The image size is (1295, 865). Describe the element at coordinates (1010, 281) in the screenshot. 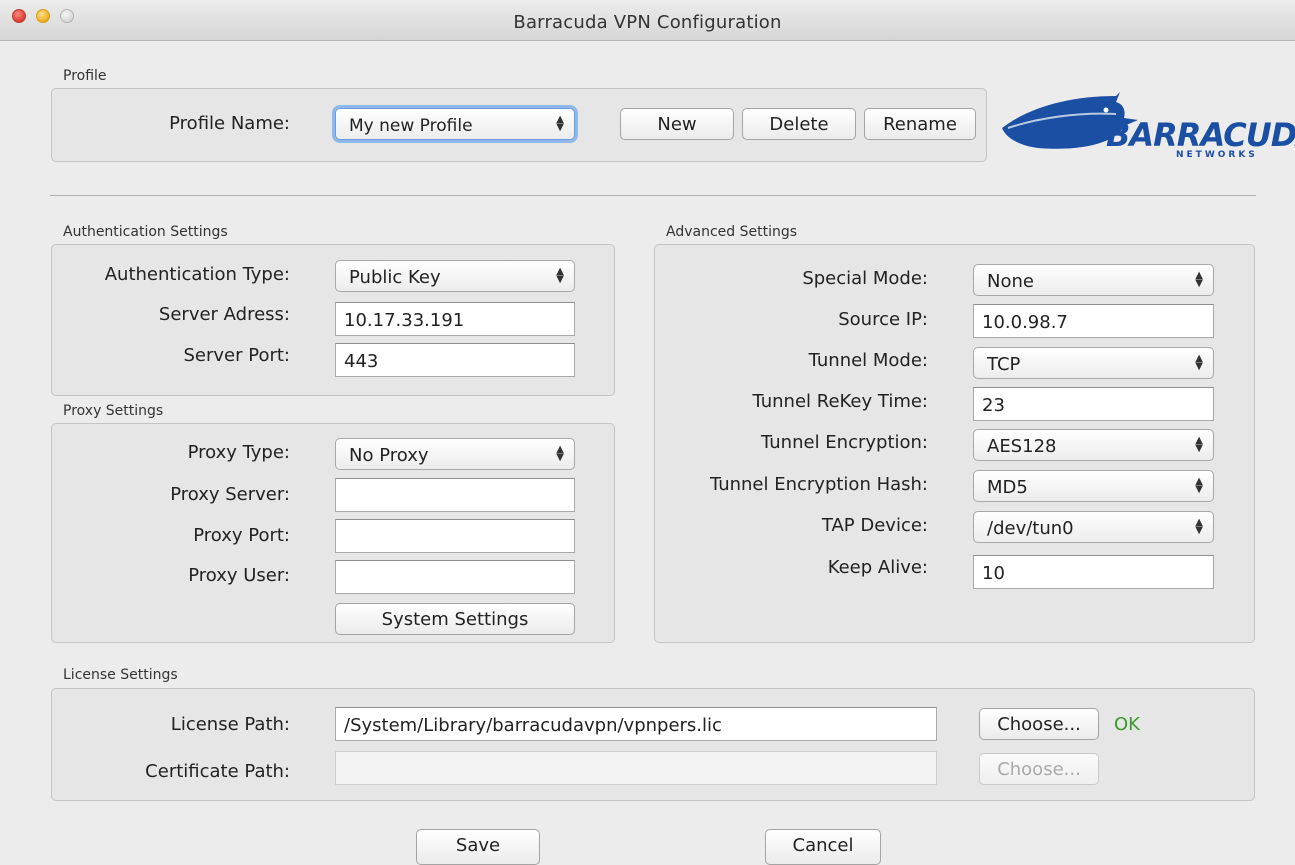

I see `special-mode-value: None` at that location.